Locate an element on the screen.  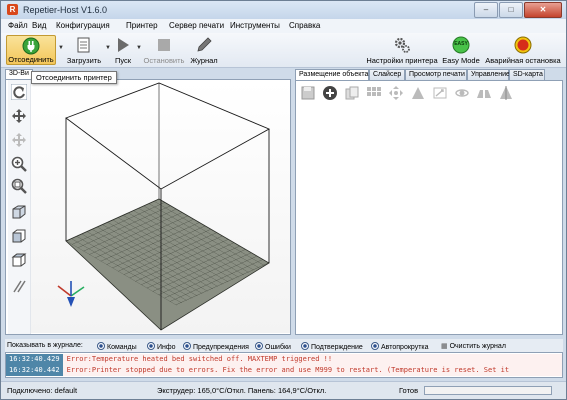
axis-gizmo is located at coordinates (71, 294).